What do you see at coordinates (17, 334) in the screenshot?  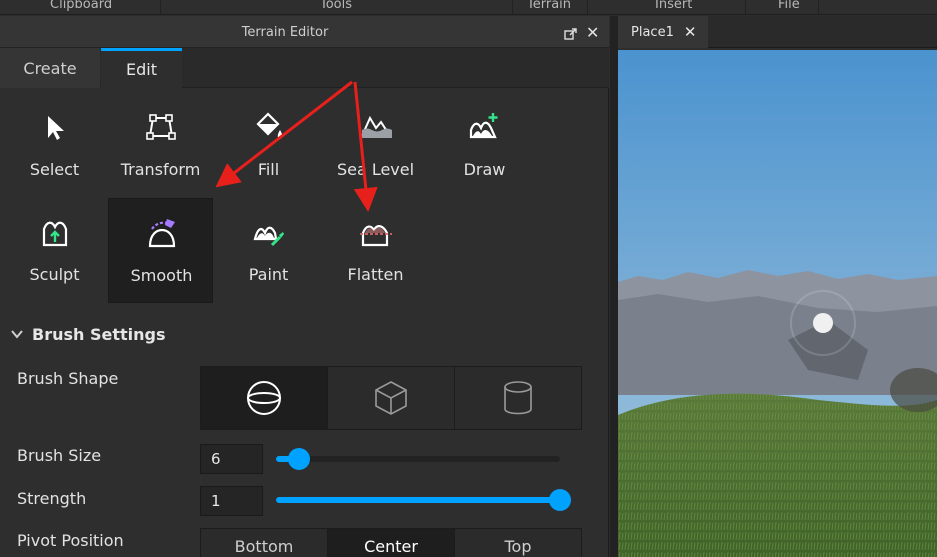 I see `chevron-down-icon` at bounding box center [17, 334].